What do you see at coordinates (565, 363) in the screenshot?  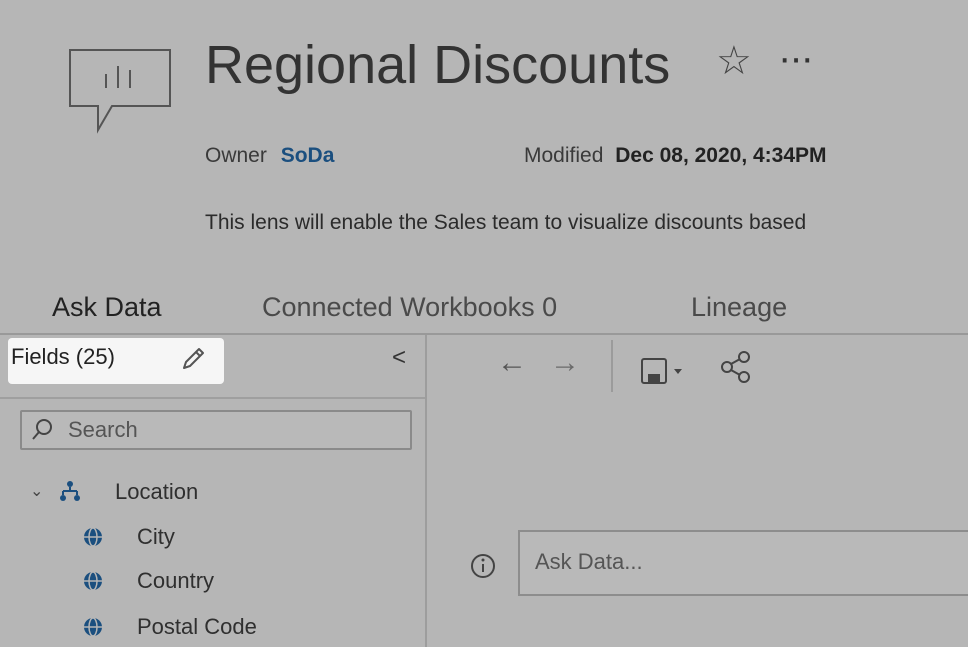 I see `forward-button: →` at bounding box center [565, 363].